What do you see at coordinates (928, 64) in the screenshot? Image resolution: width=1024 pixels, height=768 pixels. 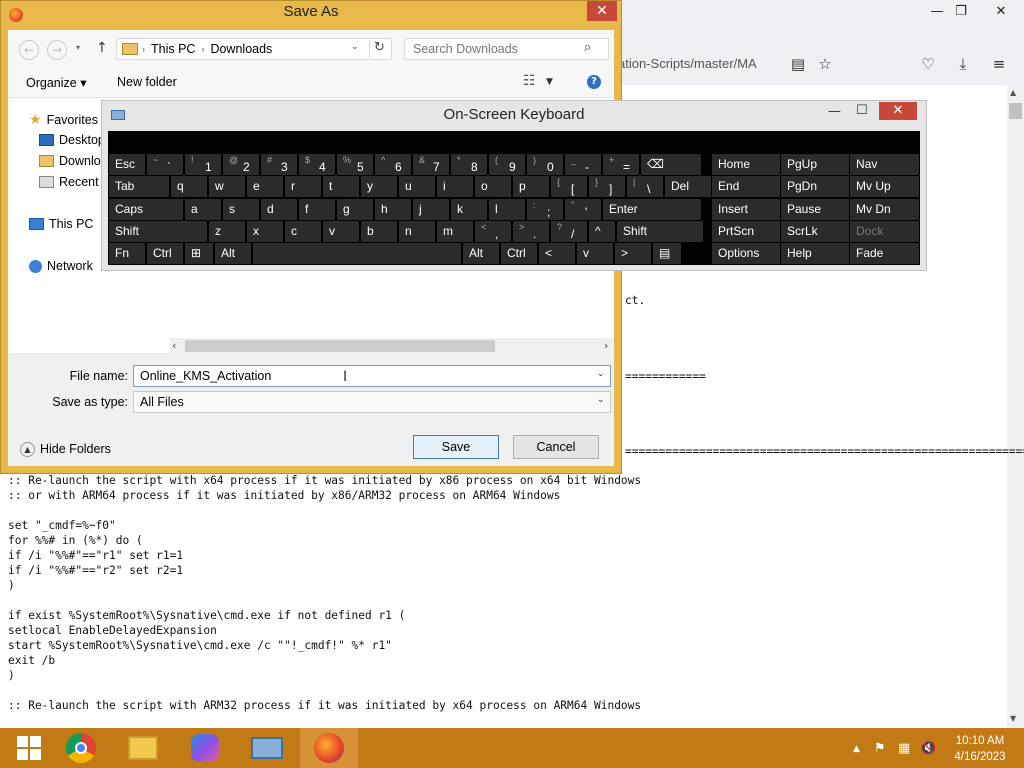 I see `pocket-icon: ♡` at bounding box center [928, 64].